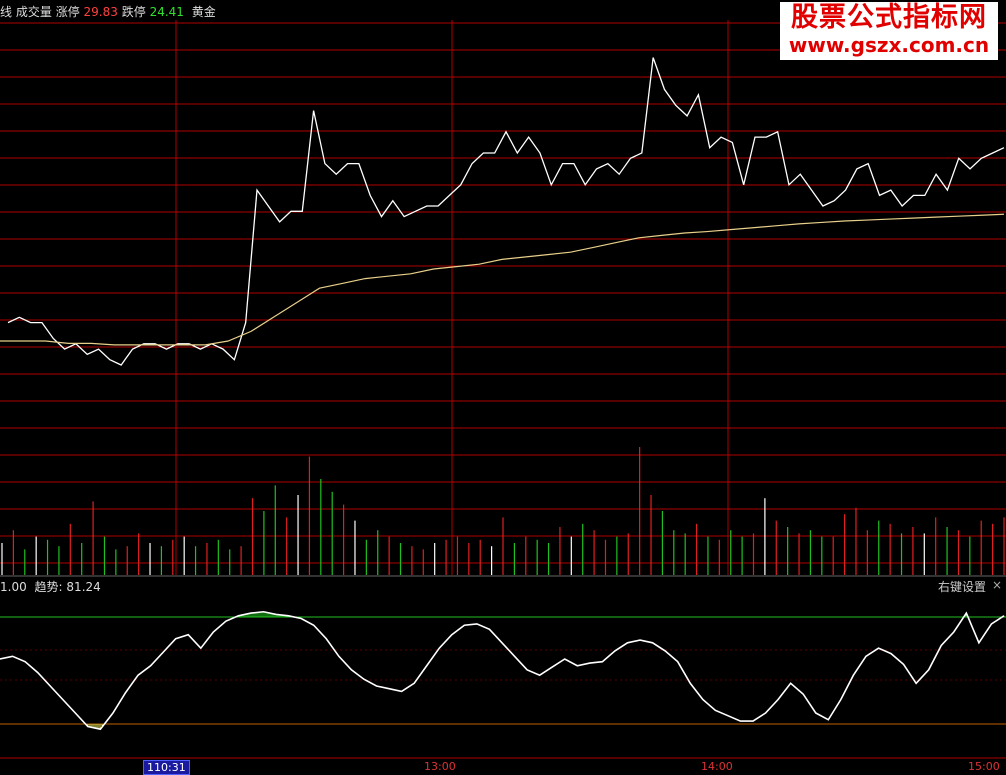 This screenshot has height=775, width=1006. What do you see at coordinates (150, 767) in the screenshot?
I see `cursor-time-prefix: 1` at bounding box center [150, 767].